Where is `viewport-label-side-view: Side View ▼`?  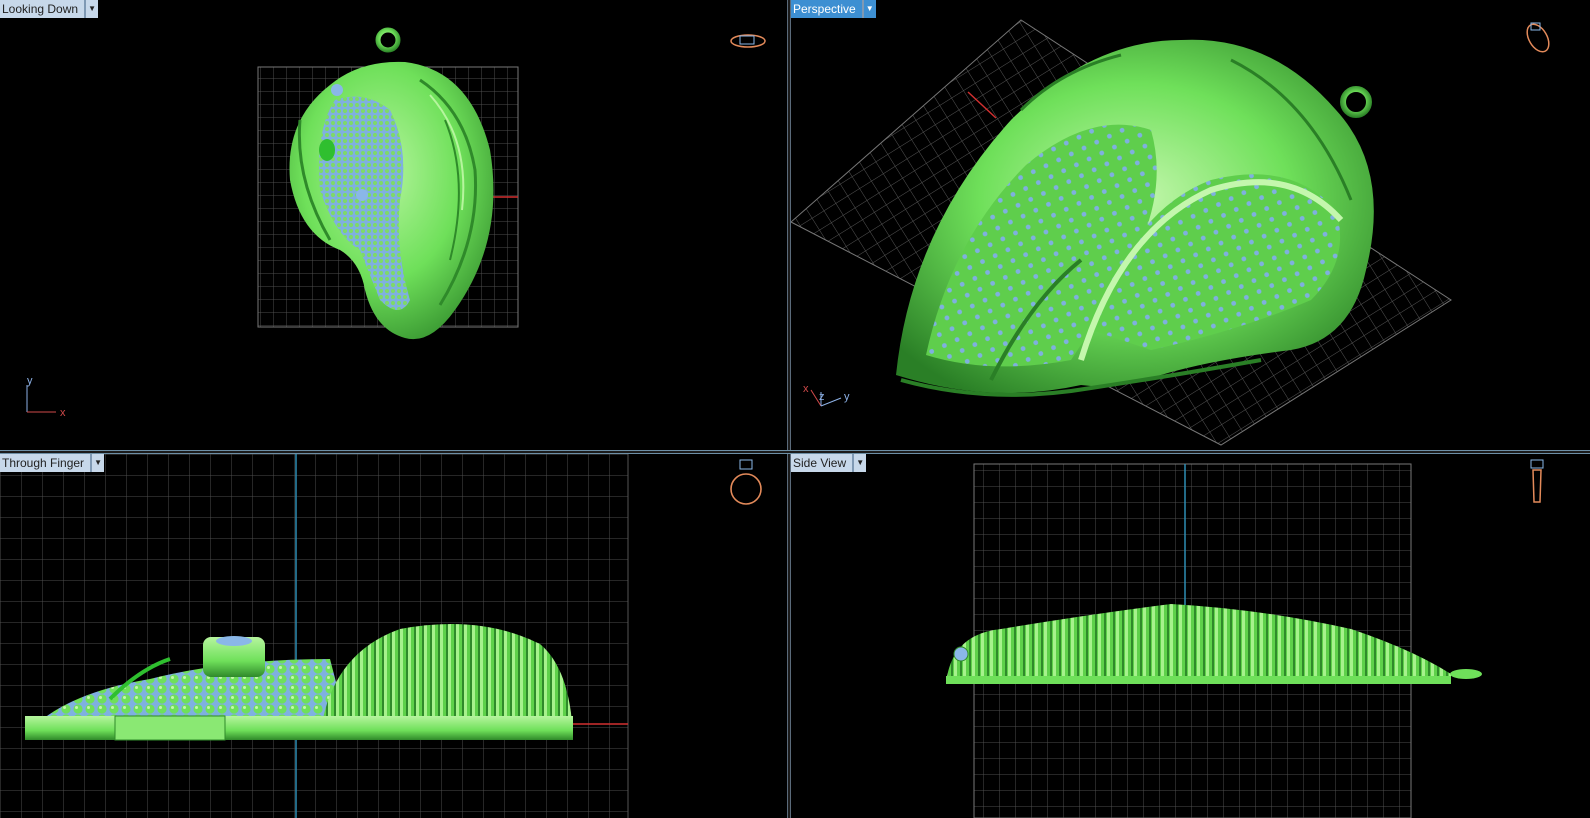 viewport-label-side-view: Side View ▼ is located at coordinates (829, 463).